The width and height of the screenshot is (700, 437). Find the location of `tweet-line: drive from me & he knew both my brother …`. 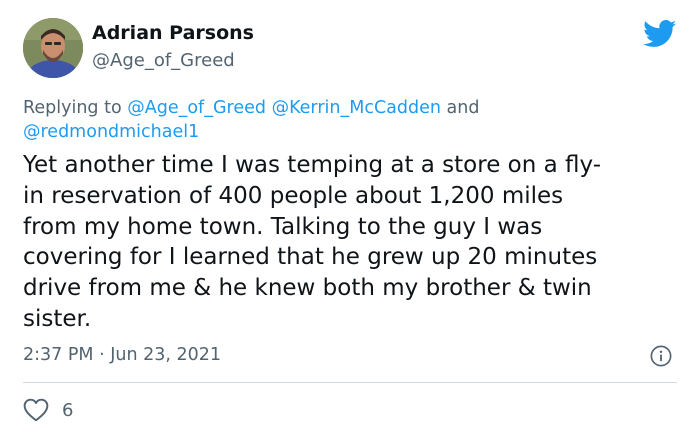

tweet-line: drive from me & he knew both my brother … is located at coordinates (307, 288).